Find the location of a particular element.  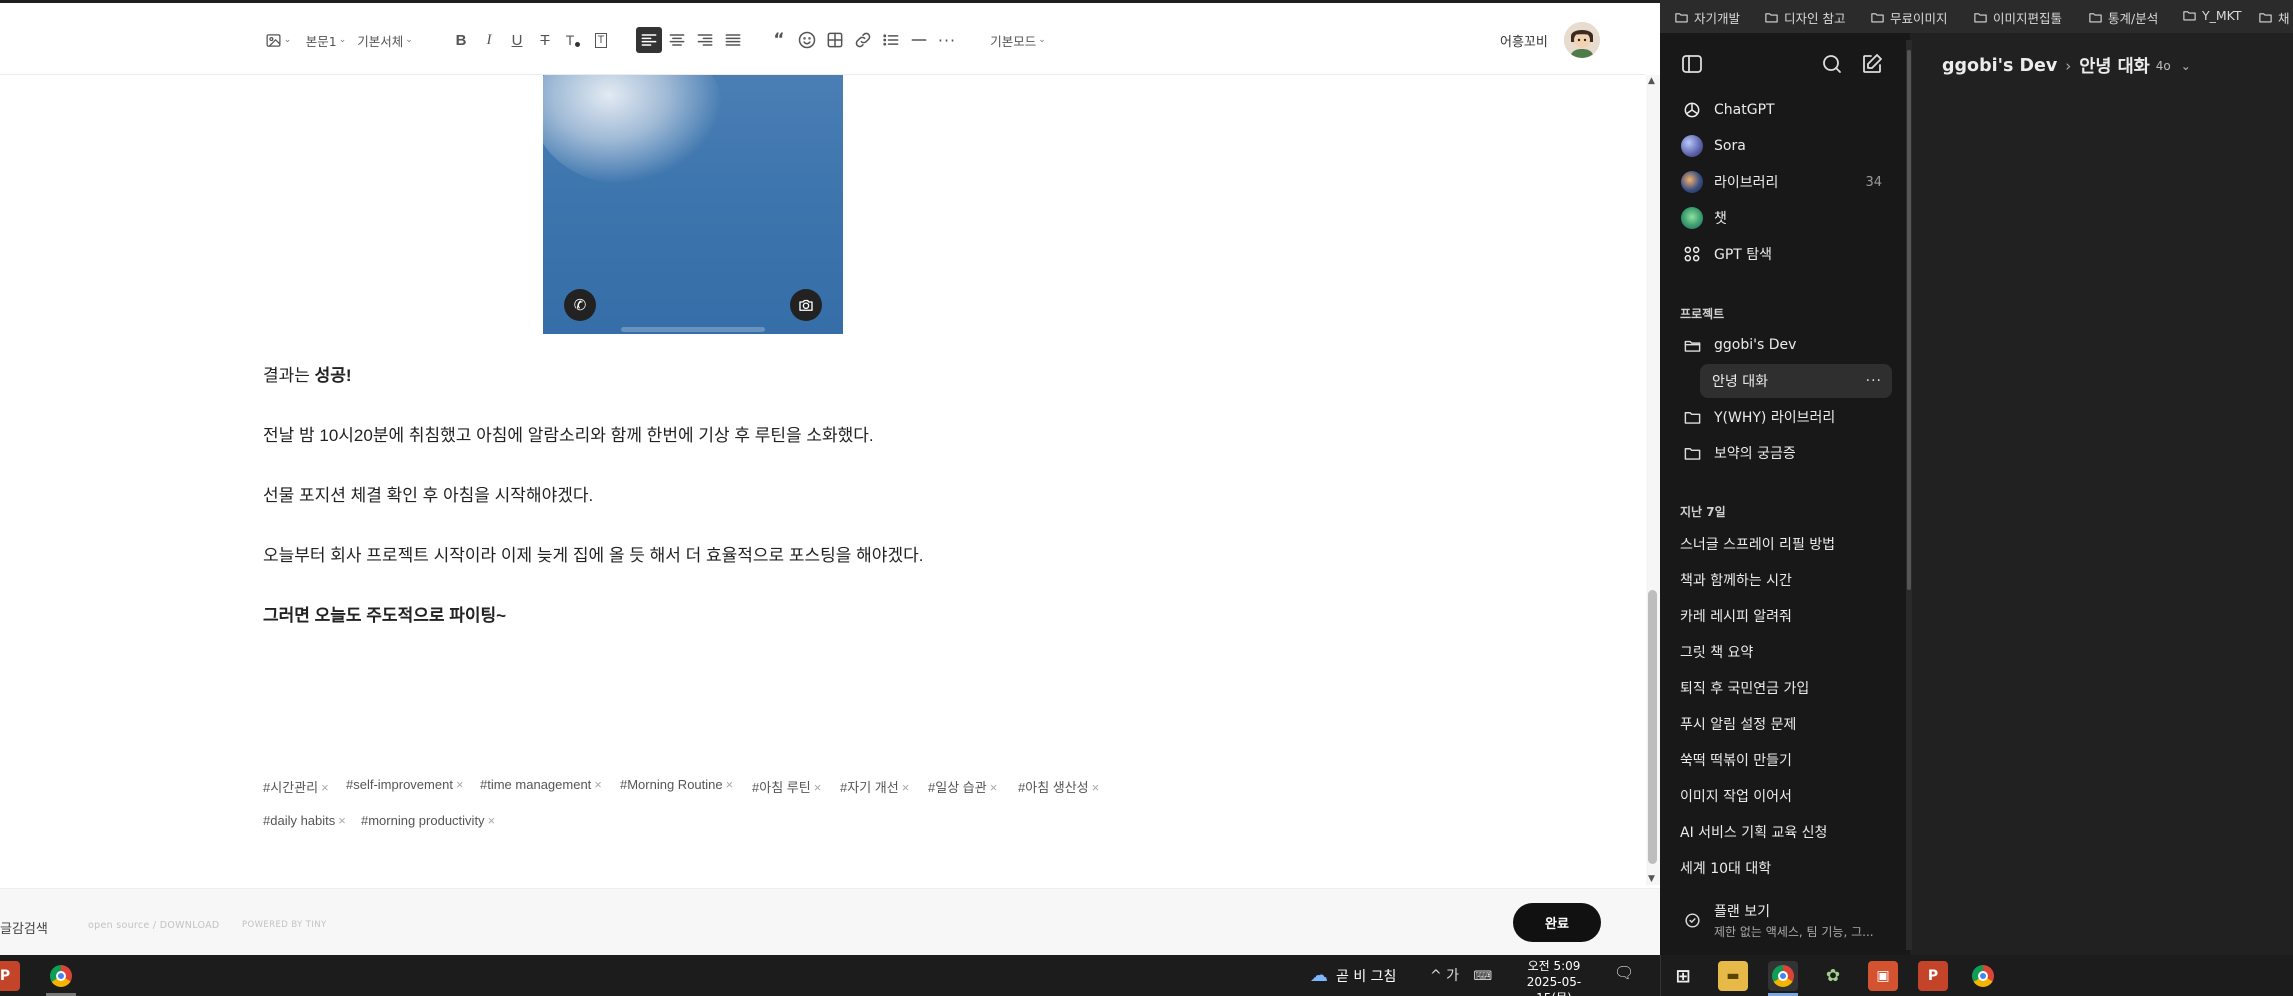

tag-item: #아침 루틴 × is located at coordinates (786, 786).